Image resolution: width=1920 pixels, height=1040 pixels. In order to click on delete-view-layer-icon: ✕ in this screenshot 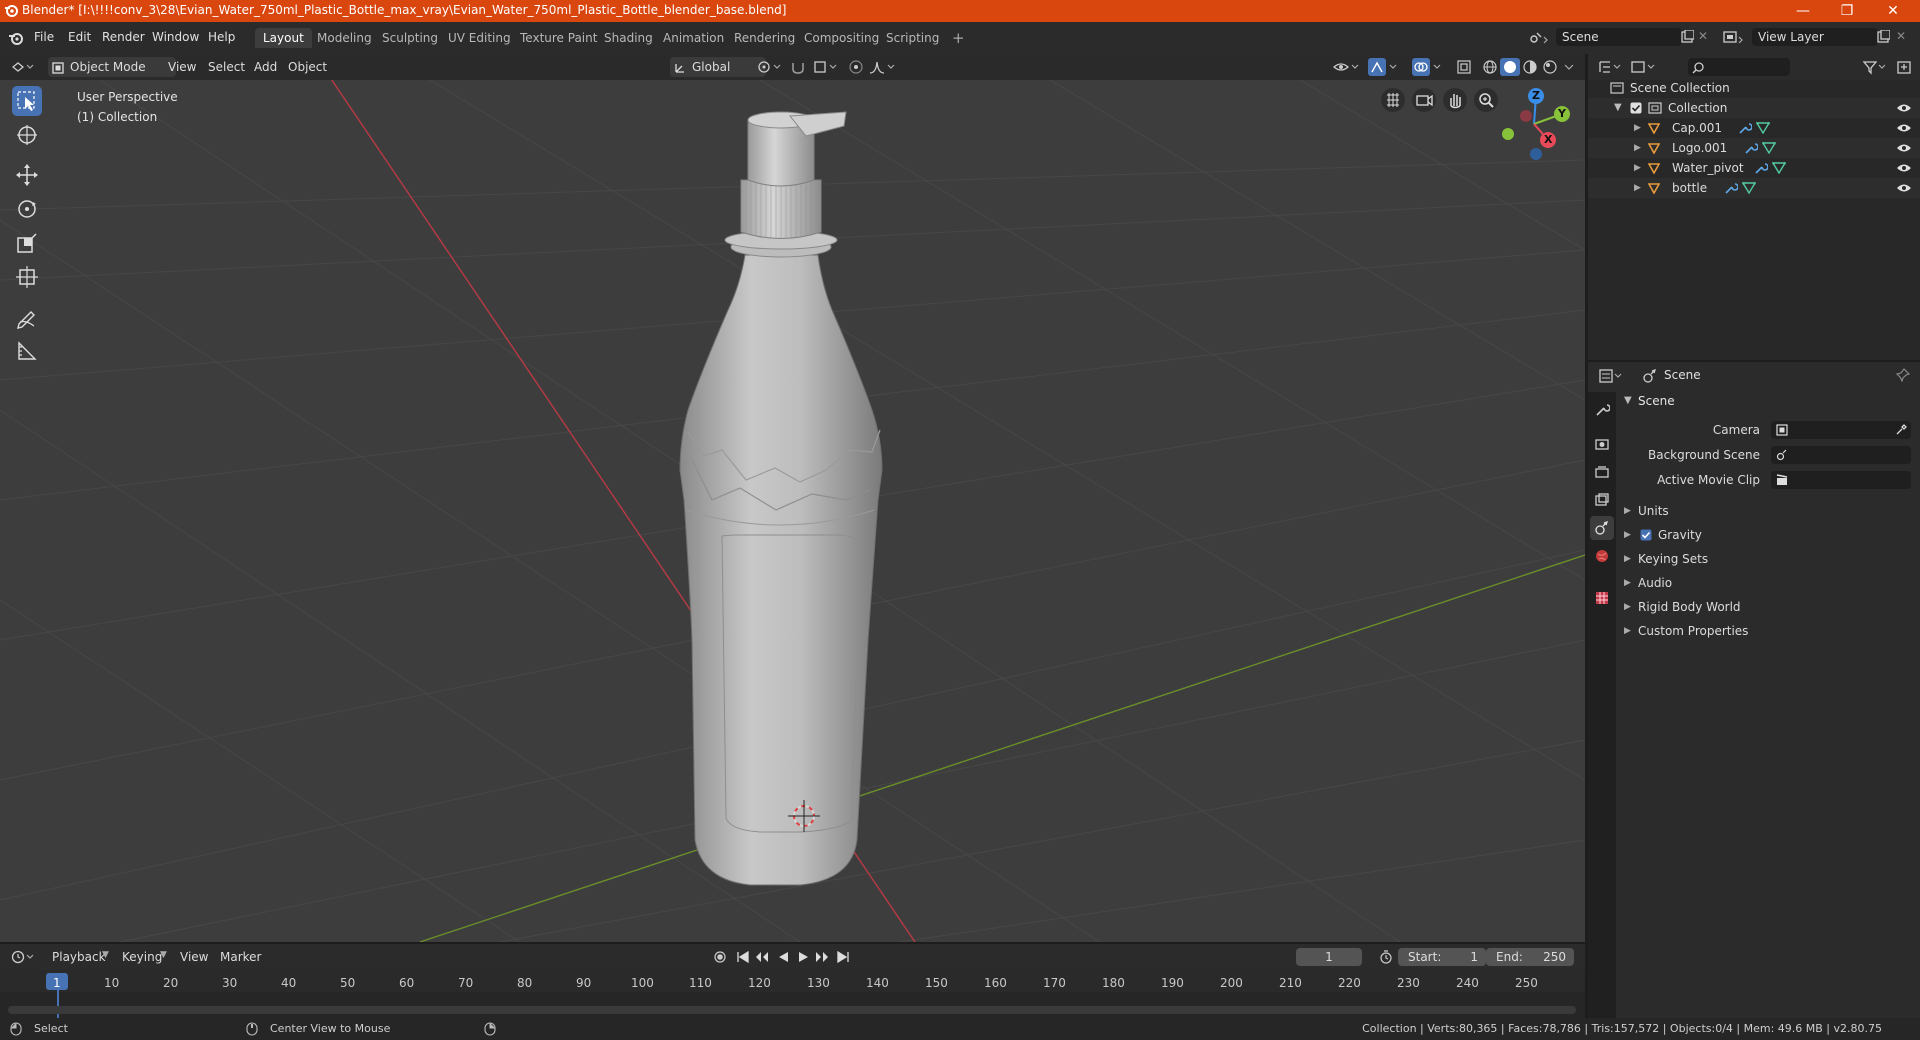, I will do `click(1901, 36)`.